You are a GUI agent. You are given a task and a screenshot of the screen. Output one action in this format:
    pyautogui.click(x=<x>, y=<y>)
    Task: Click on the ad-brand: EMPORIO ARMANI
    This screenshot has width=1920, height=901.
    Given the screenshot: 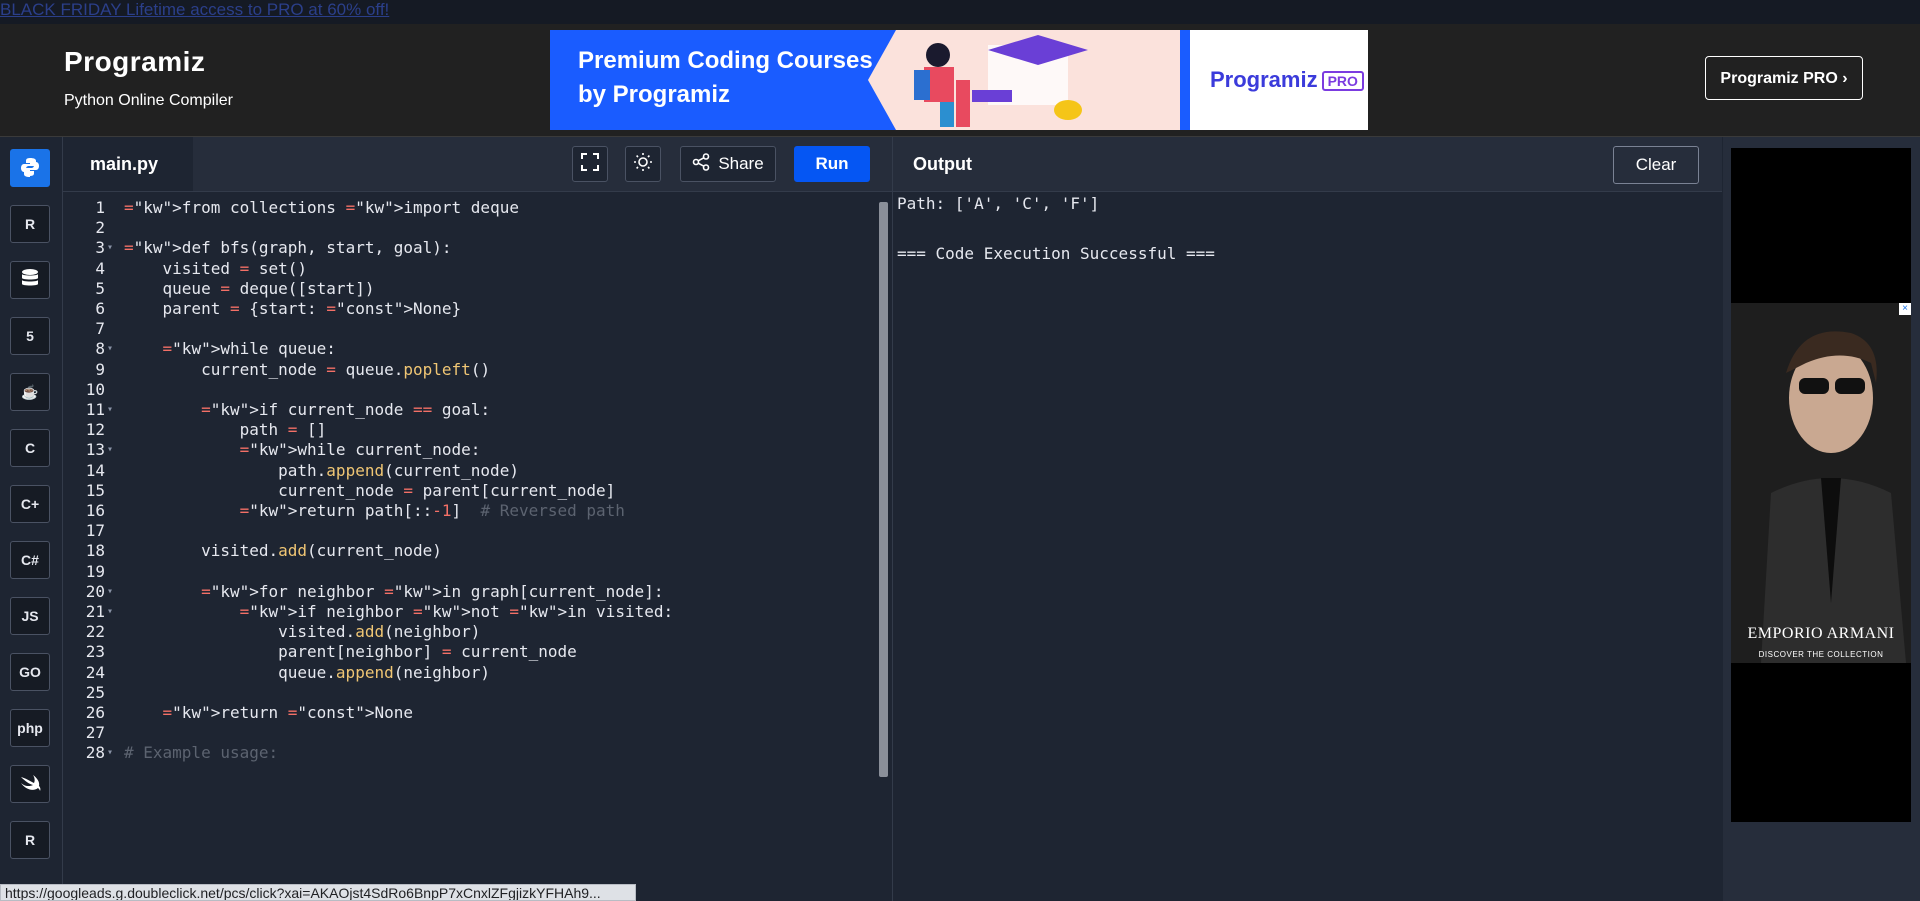 What is the action you would take?
    pyautogui.click(x=1821, y=633)
    